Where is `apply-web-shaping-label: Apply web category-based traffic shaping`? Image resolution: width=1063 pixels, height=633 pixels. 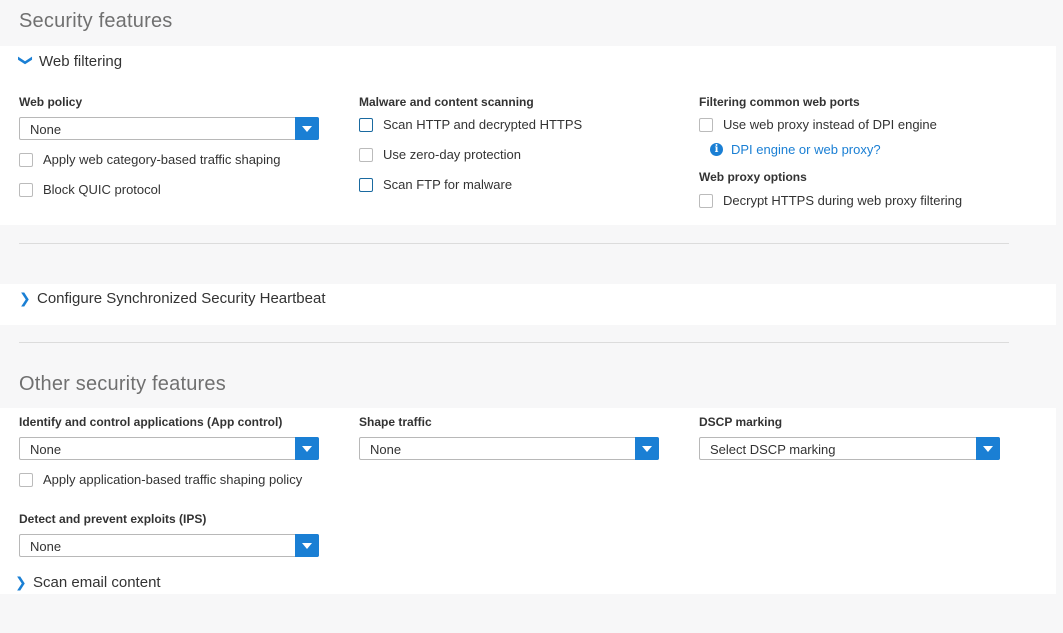
apply-web-shaping-label: Apply web category-based traffic shaping is located at coordinates (162, 159).